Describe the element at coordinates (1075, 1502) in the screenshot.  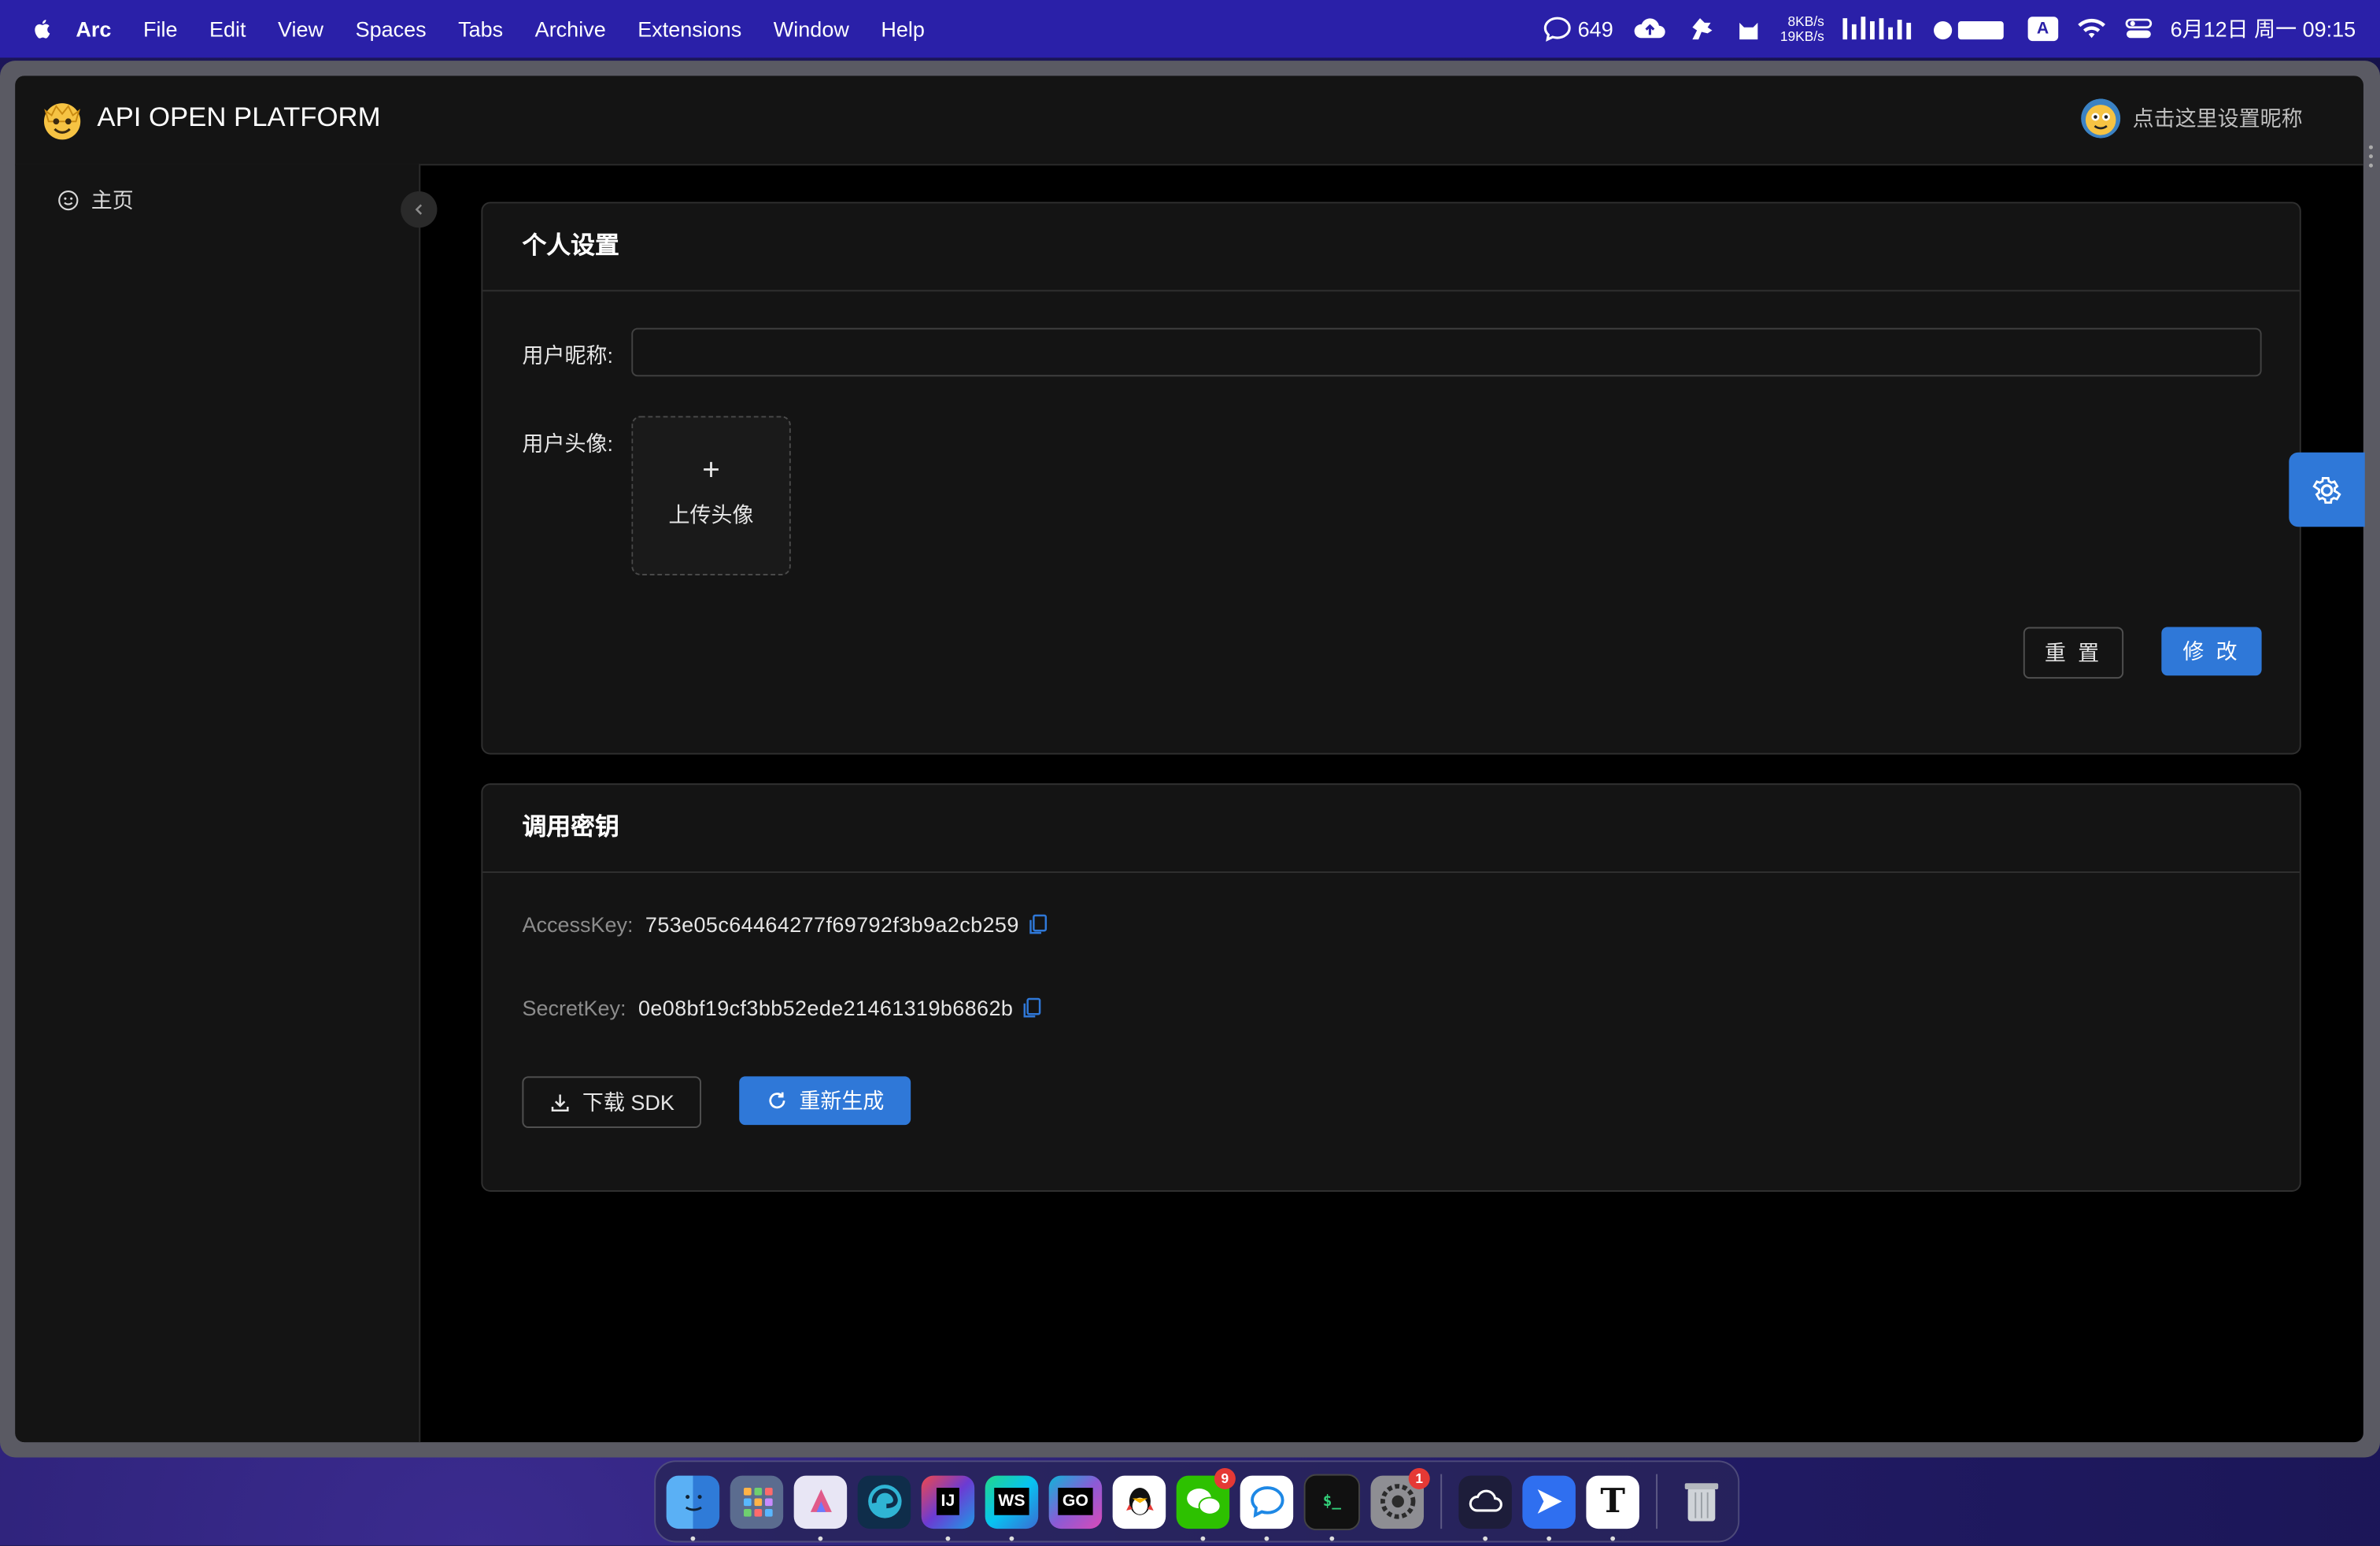
I see `dock-goland: GO` at that location.